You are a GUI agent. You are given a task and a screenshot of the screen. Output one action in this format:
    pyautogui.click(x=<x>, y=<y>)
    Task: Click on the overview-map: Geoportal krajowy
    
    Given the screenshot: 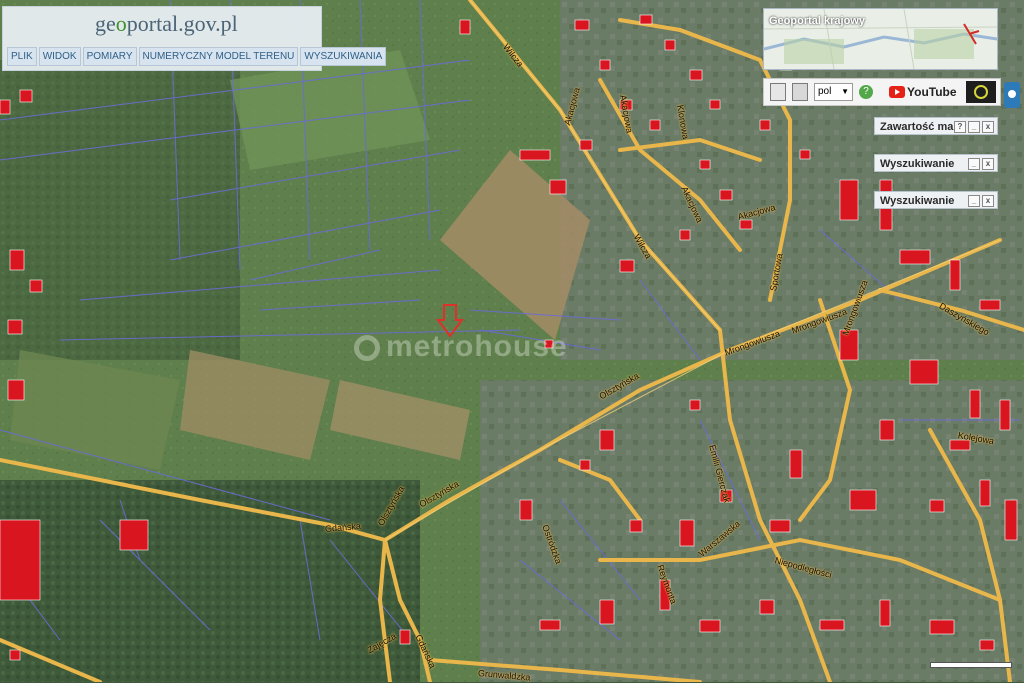 What is the action you would take?
    pyautogui.click(x=880, y=39)
    